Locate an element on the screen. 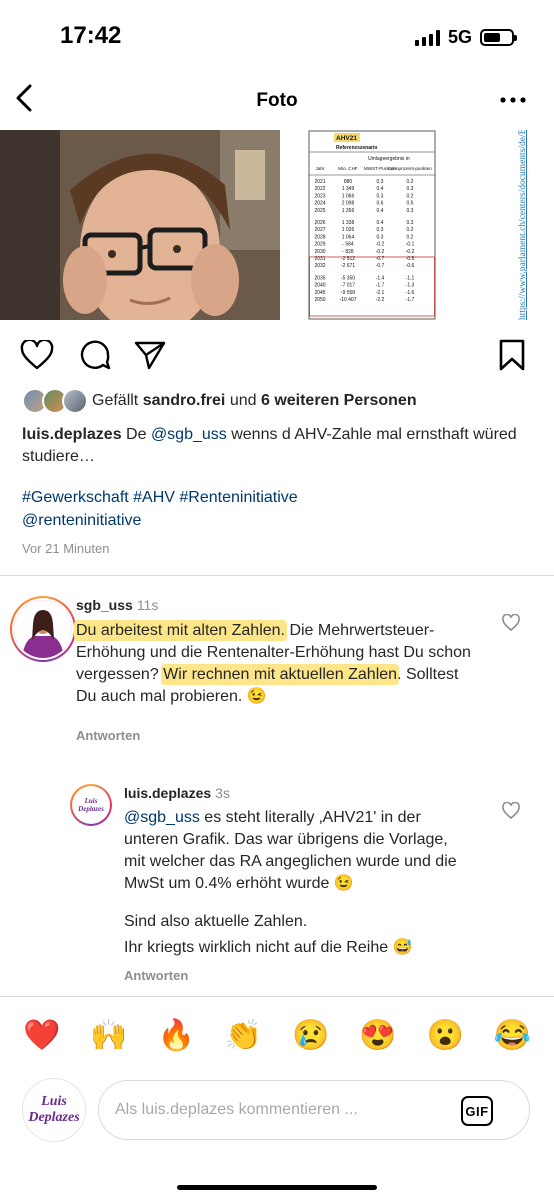 The height and width of the screenshot is (1200, 554). reply-username: luis.deplazes is located at coordinates (167, 793).